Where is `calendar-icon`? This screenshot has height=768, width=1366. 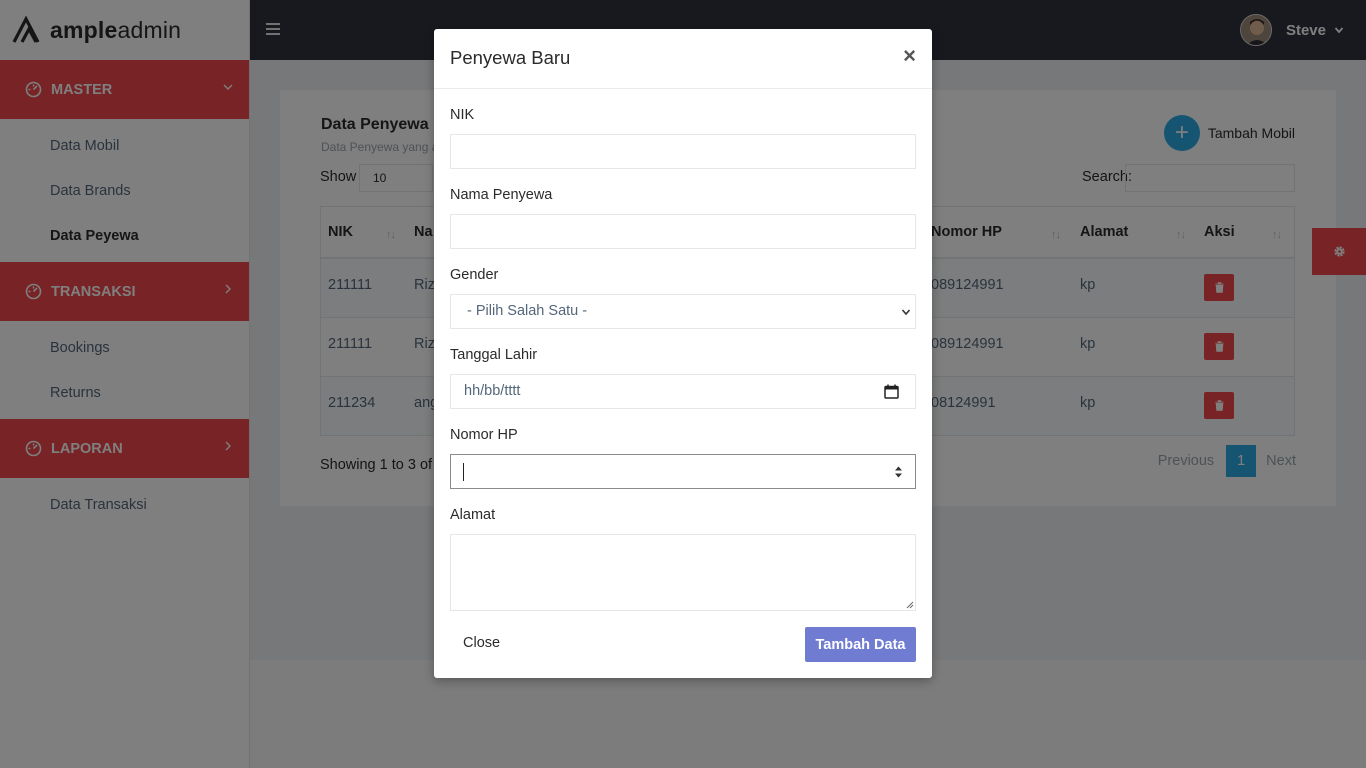
calendar-icon is located at coordinates (891, 391).